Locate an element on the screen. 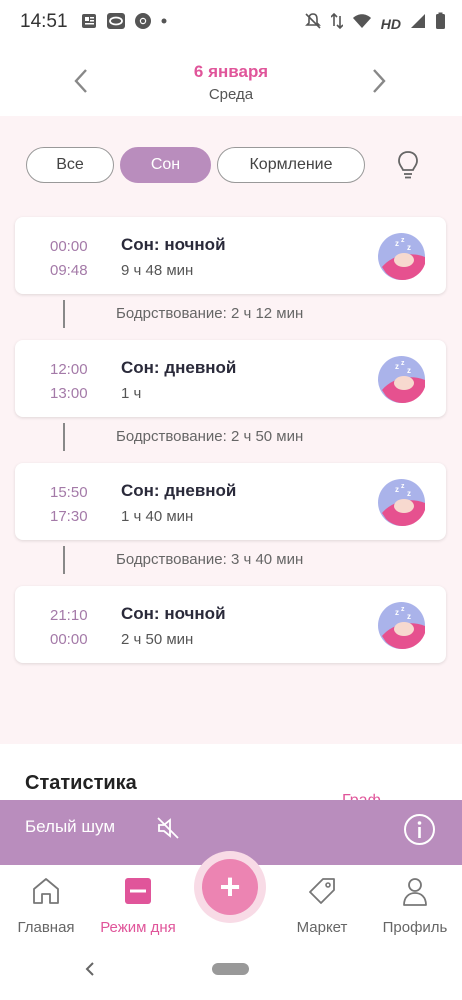 The width and height of the screenshot is (462, 1000). white-noise-label: Белый шум is located at coordinates (70, 826).